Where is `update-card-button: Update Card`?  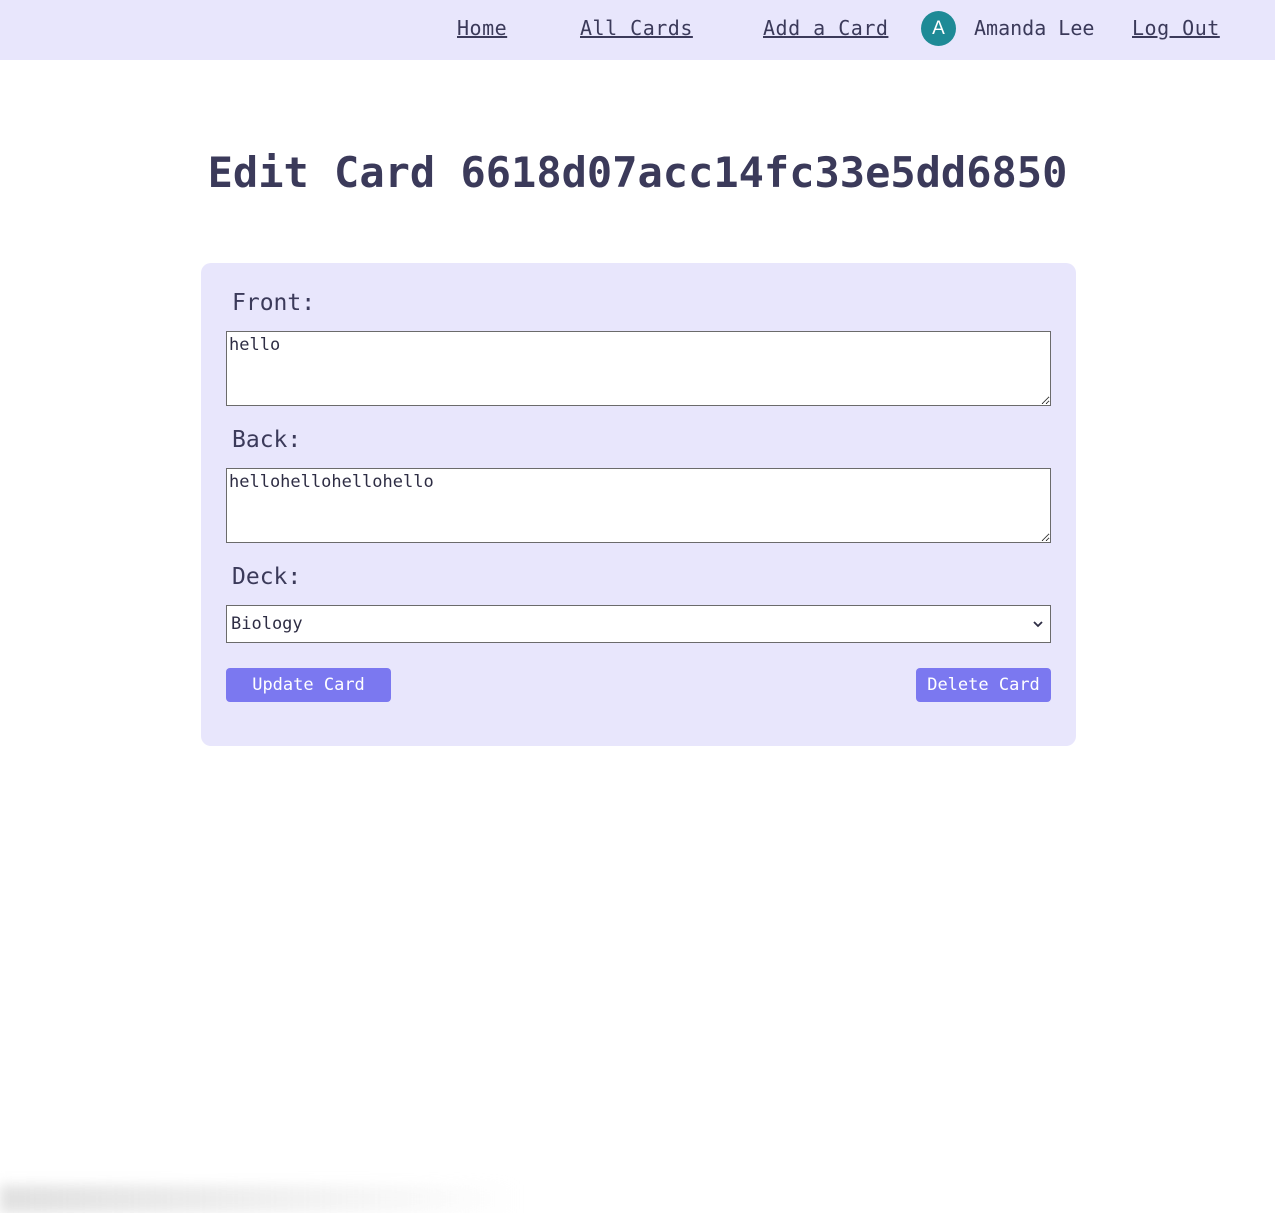
update-card-button: Update Card is located at coordinates (308, 685).